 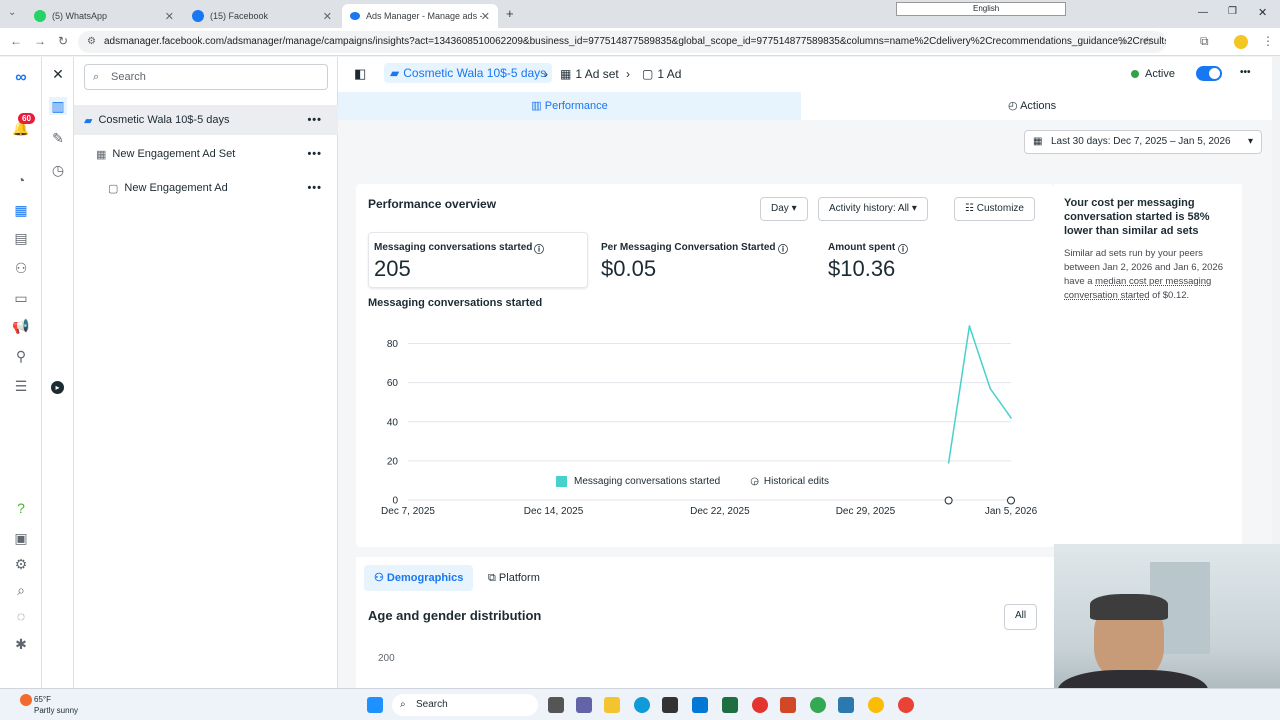 What do you see at coordinates (906, 705) in the screenshot?
I see `chrome-profile-2-icon` at bounding box center [906, 705].